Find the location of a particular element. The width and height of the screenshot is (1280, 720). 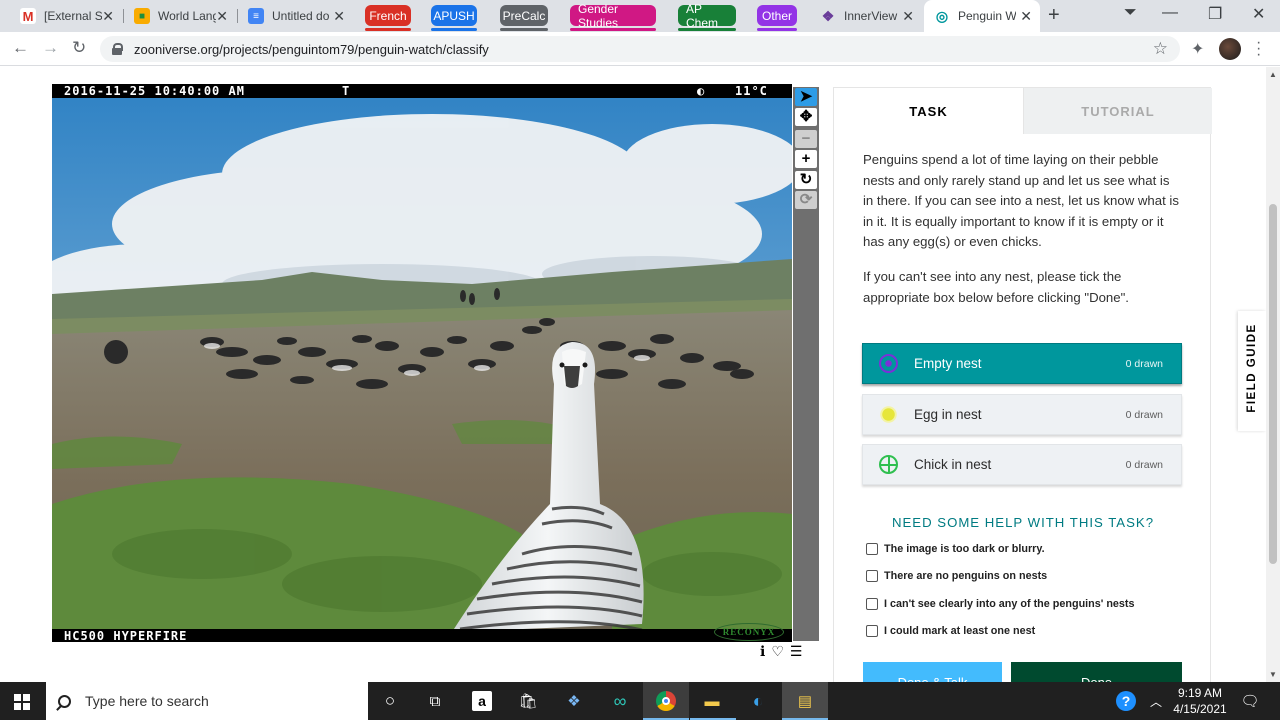

tab-group-ap-chem: AP Chem is located at coordinates (707, 16).